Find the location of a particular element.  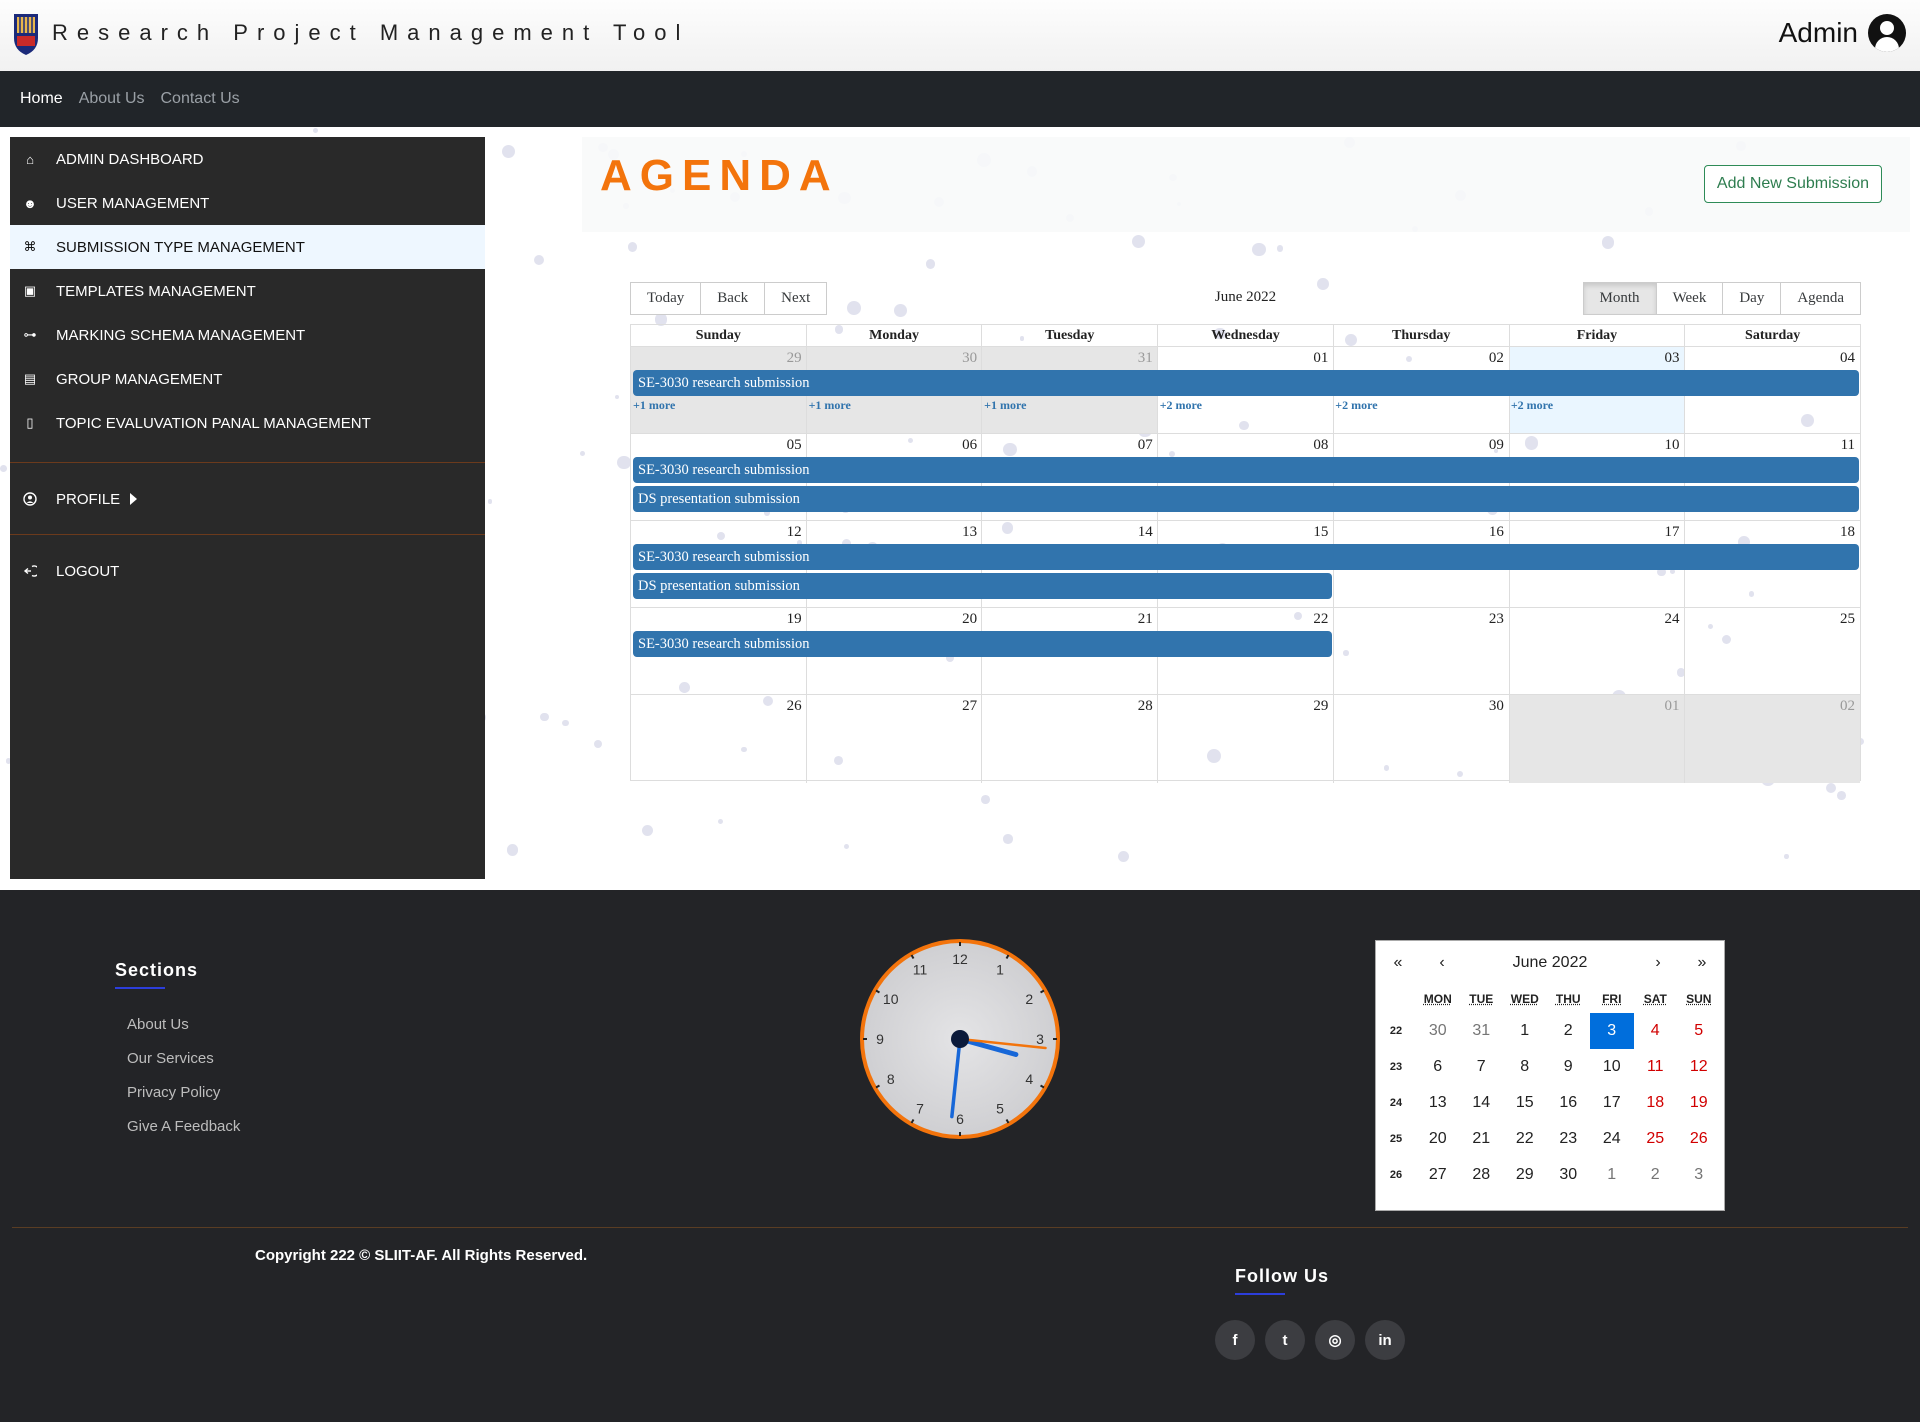

mini-calendar-day: 30 is located at coordinates (1569, 1175).